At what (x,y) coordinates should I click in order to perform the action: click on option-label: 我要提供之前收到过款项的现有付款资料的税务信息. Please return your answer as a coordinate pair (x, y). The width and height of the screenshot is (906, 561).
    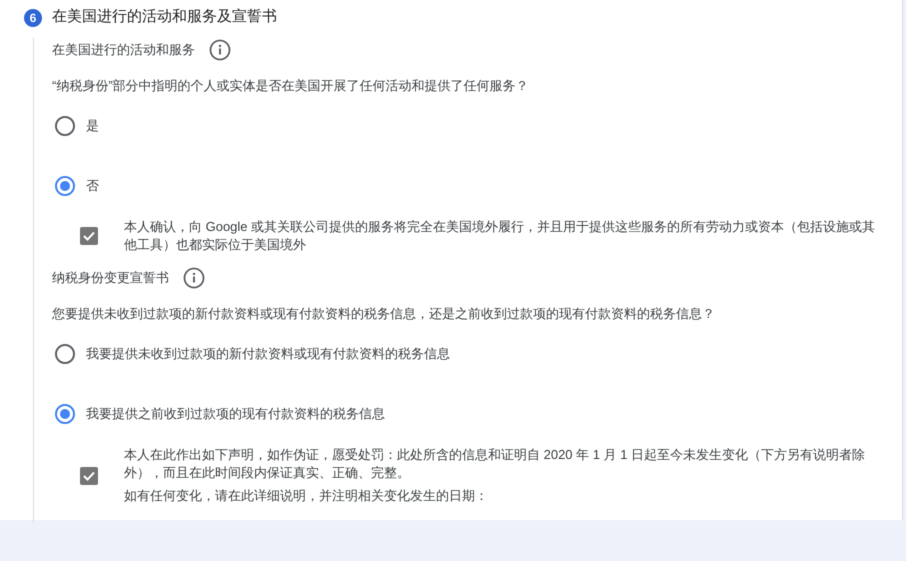
    Looking at the image, I should click on (235, 414).